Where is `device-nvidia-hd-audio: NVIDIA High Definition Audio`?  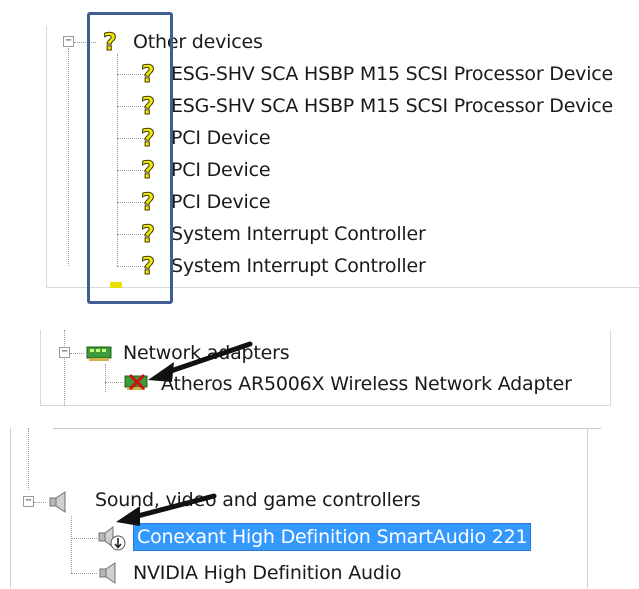
device-nvidia-hd-audio: NVIDIA High Definition Audio is located at coordinates (267, 573).